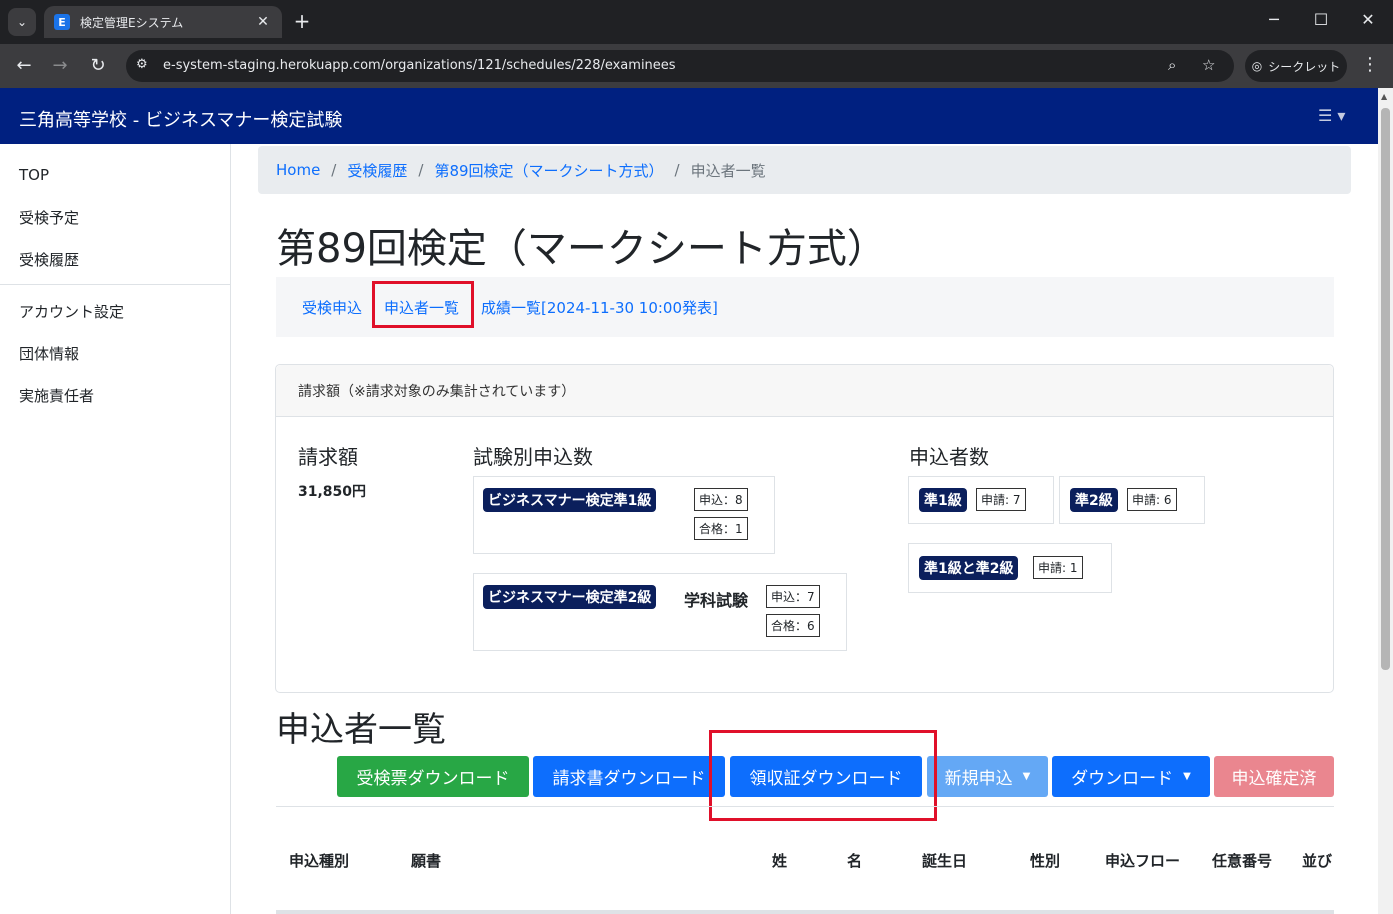 Image resolution: width=1393 pixels, height=914 pixels. Describe the element at coordinates (1152, 499) in the screenshot. I see `applicant-count: 申請: 6` at that location.